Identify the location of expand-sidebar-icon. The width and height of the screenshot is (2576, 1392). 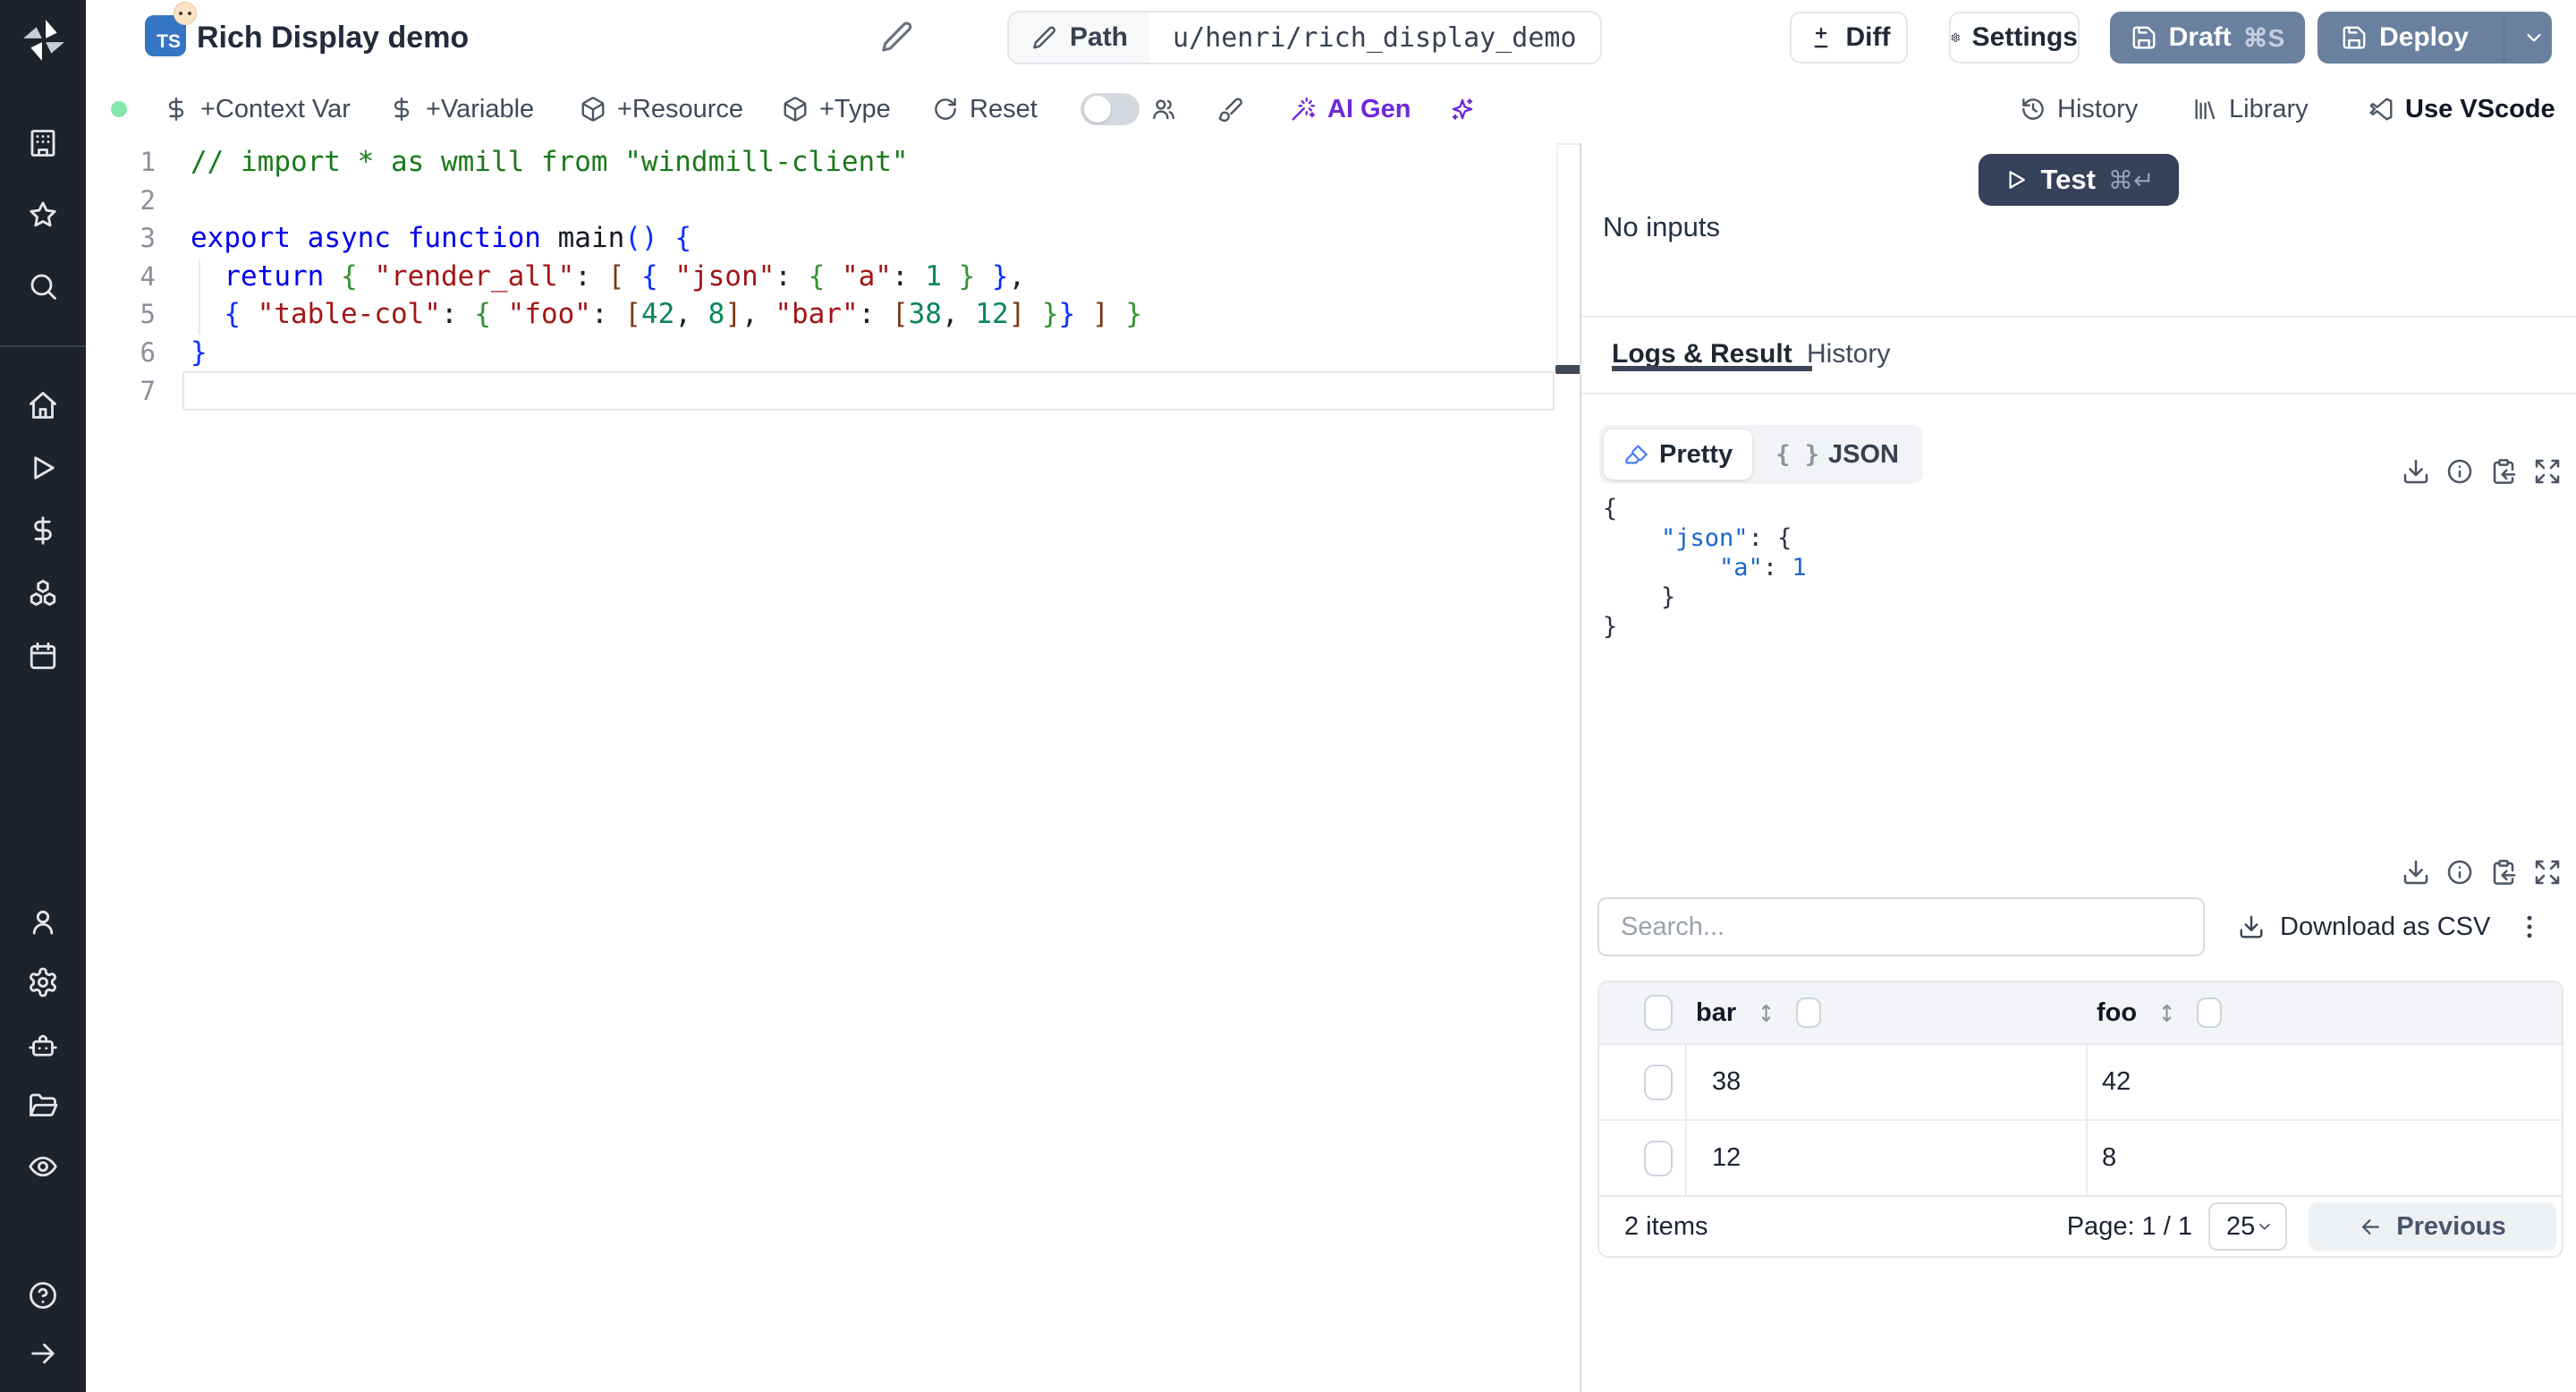
(43, 1353).